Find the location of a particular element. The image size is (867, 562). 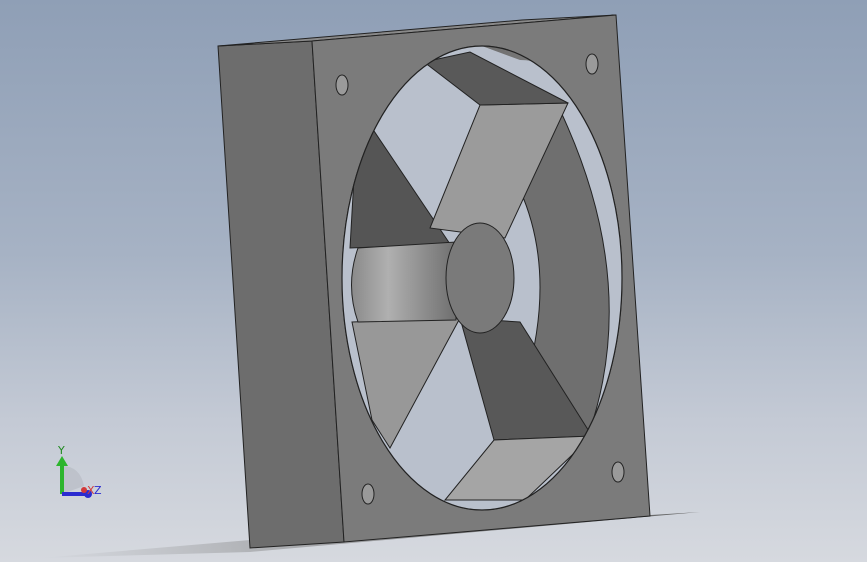

triad-y-label: Y is located at coordinates (61, 450).